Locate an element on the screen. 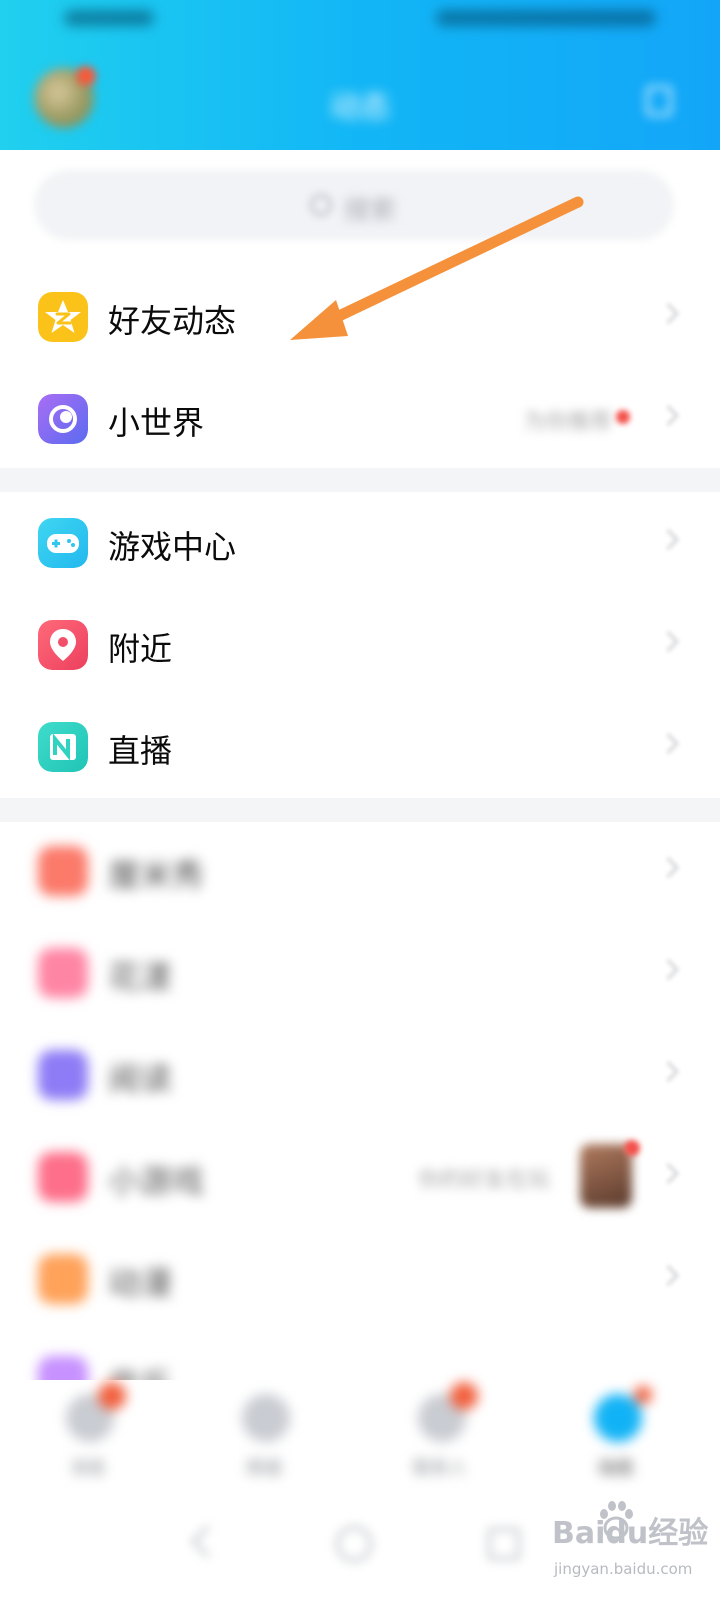 This screenshot has width=720, height=1600. list-item-live: 直播 is located at coordinates (360, 747).